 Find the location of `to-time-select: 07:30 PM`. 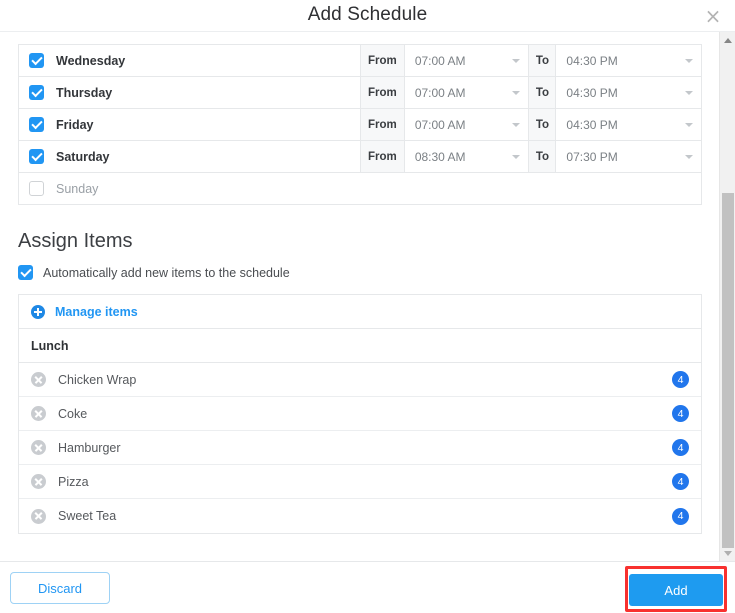

to-time-select: 07:30 PM is located at coordinates (628, 156).